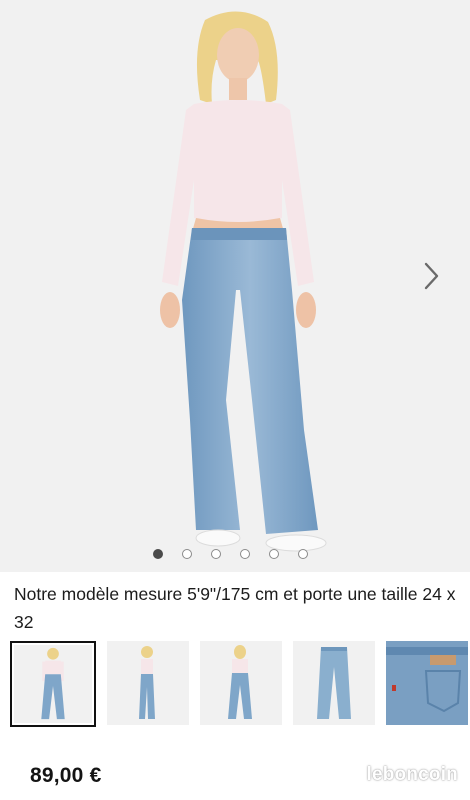  I want to click on jeans-flat-photo, so click(334, 683).